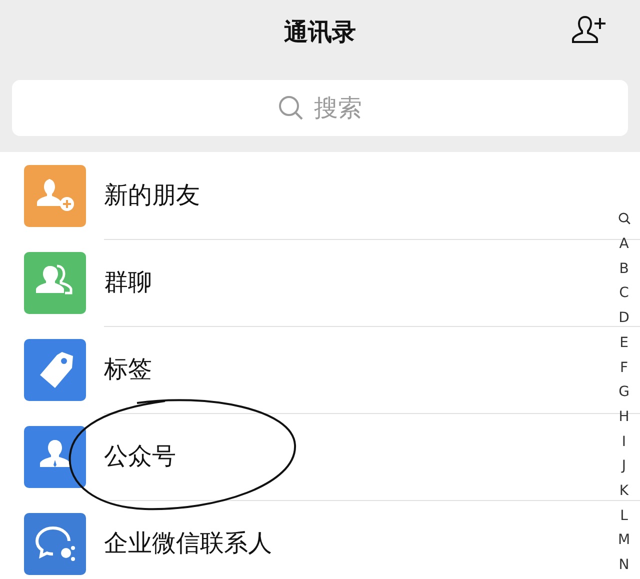 This screenshot has width=640, height=579. I want to click on index-letter: F, so click(624, 368).